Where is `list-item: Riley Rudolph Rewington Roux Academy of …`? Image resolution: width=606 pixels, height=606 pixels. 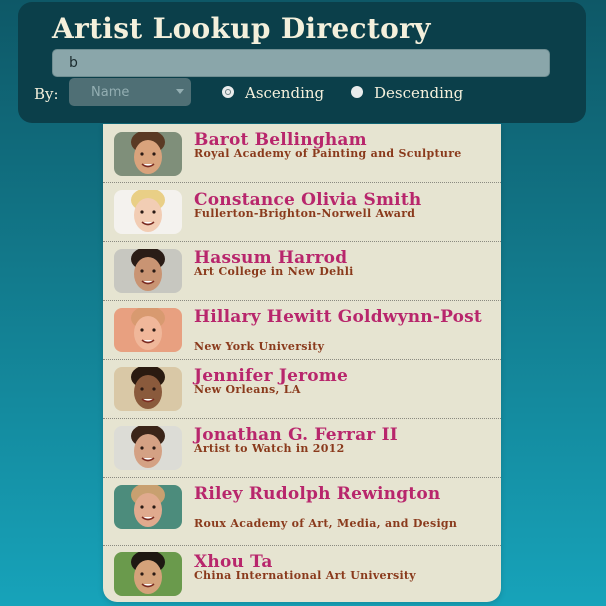
list-item: Riley Rudolph Rewington Roux Academy of … is located at coordinates (302, 512).